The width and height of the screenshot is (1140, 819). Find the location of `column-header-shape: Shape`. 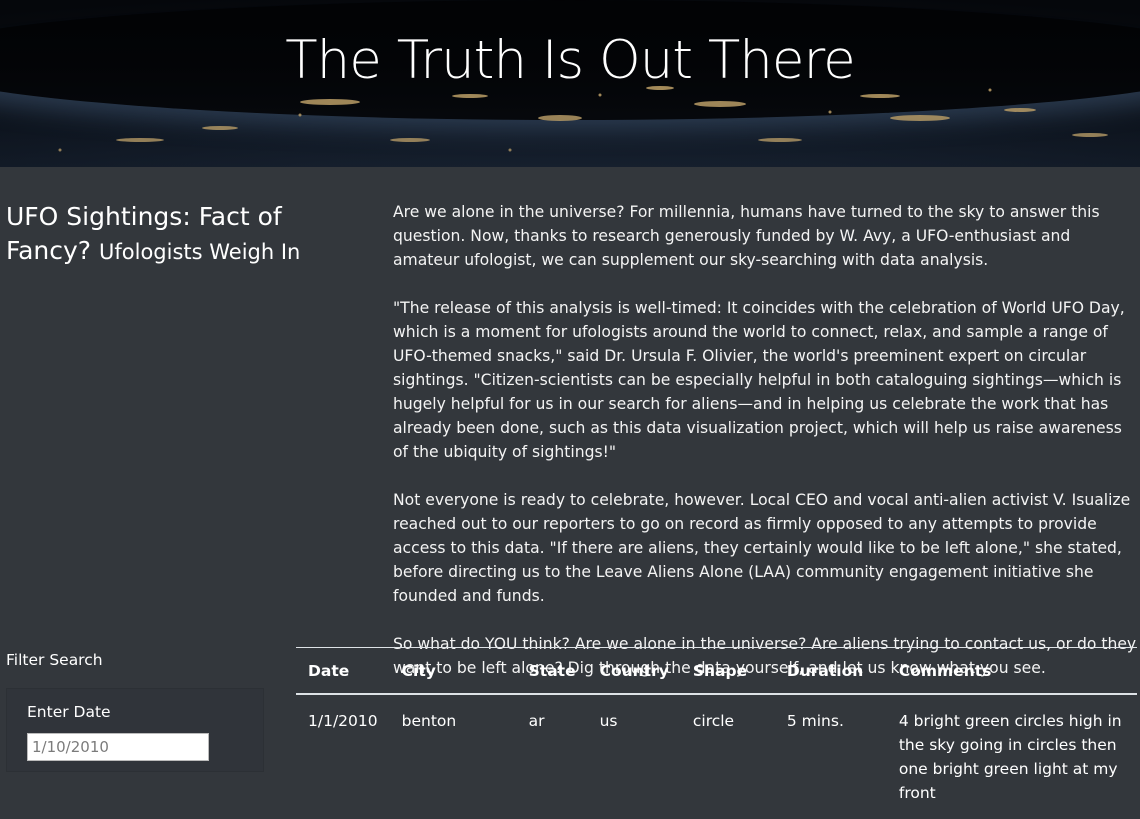

column-header-shape: Shape is located at coordinates (727, 671).